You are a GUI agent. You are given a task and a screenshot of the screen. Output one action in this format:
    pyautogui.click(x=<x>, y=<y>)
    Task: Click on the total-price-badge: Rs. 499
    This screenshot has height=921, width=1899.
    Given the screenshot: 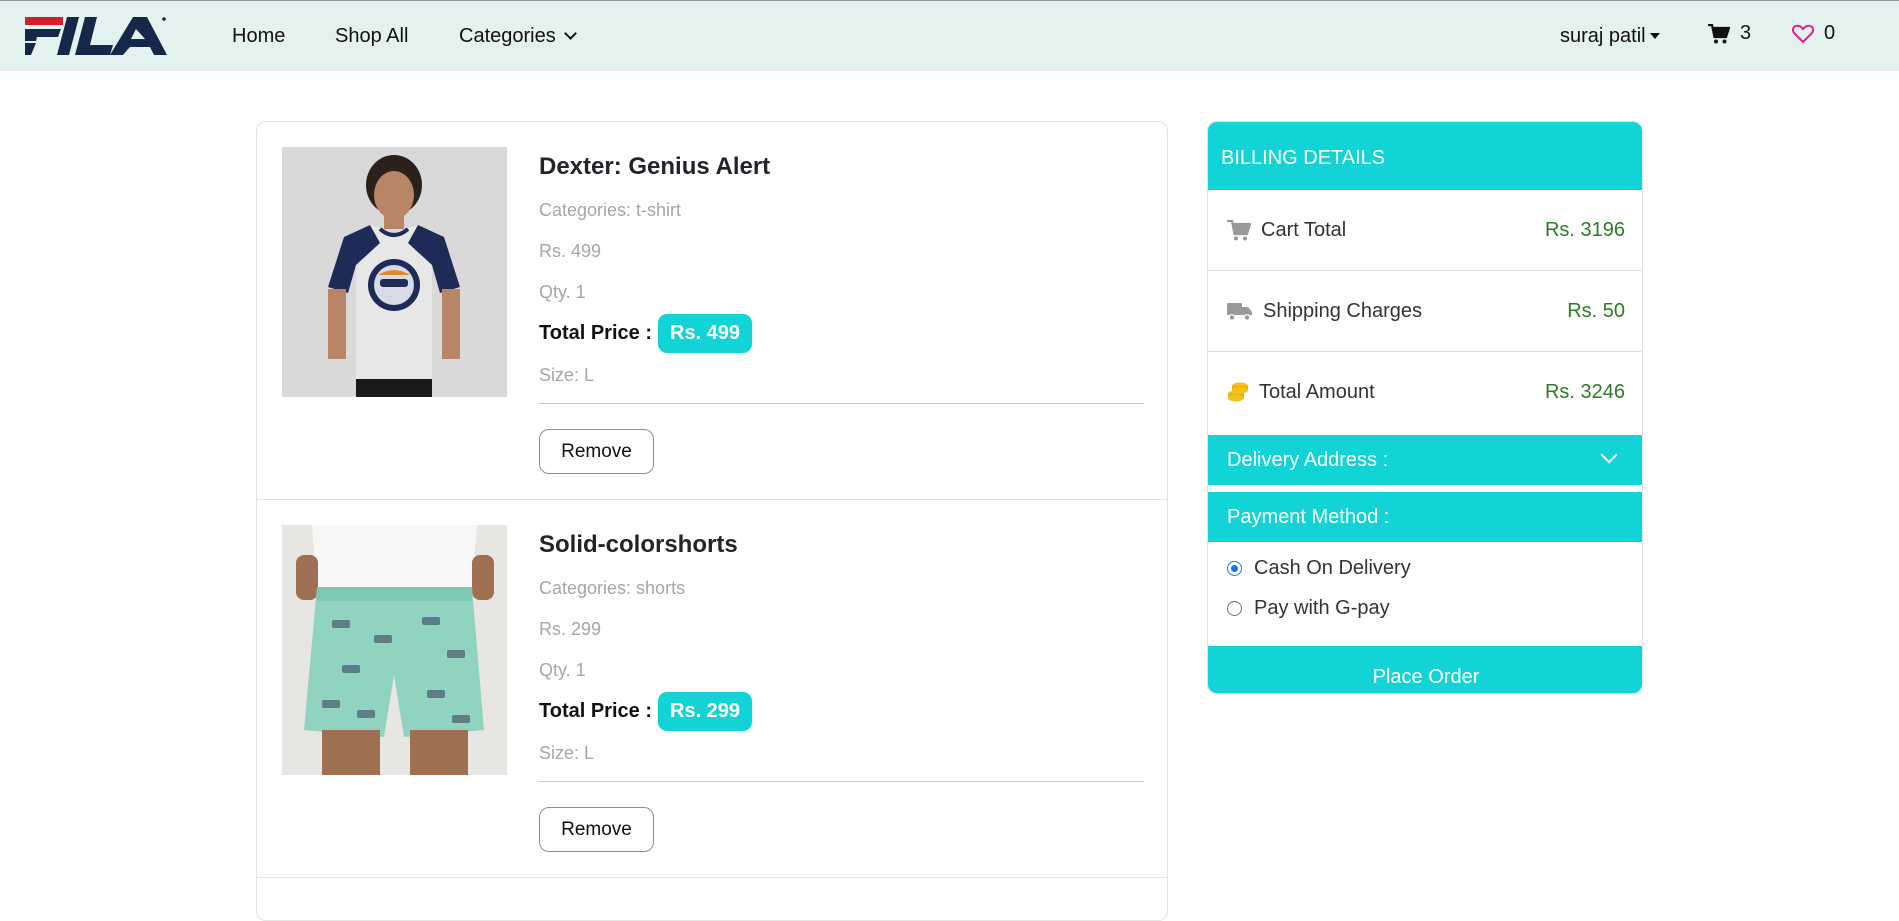 What is the action you would take?
    pyautogui.click(x=705, y=333)
    